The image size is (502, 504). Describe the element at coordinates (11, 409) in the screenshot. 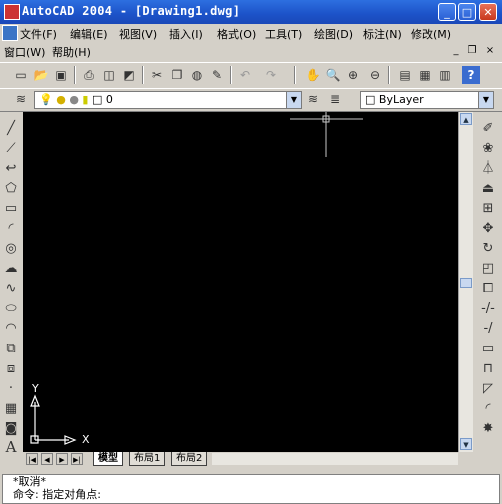

I see `hatch-icon: ▦` at that location.